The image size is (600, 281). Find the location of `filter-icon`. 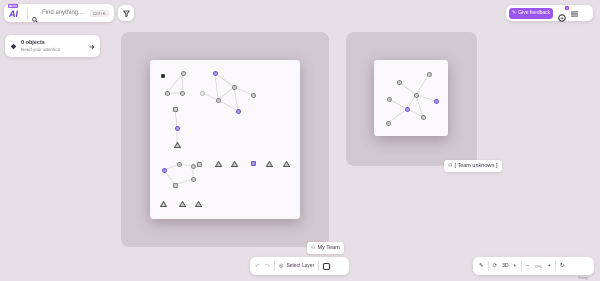

filter-icon is located at coordinates (126, 13).